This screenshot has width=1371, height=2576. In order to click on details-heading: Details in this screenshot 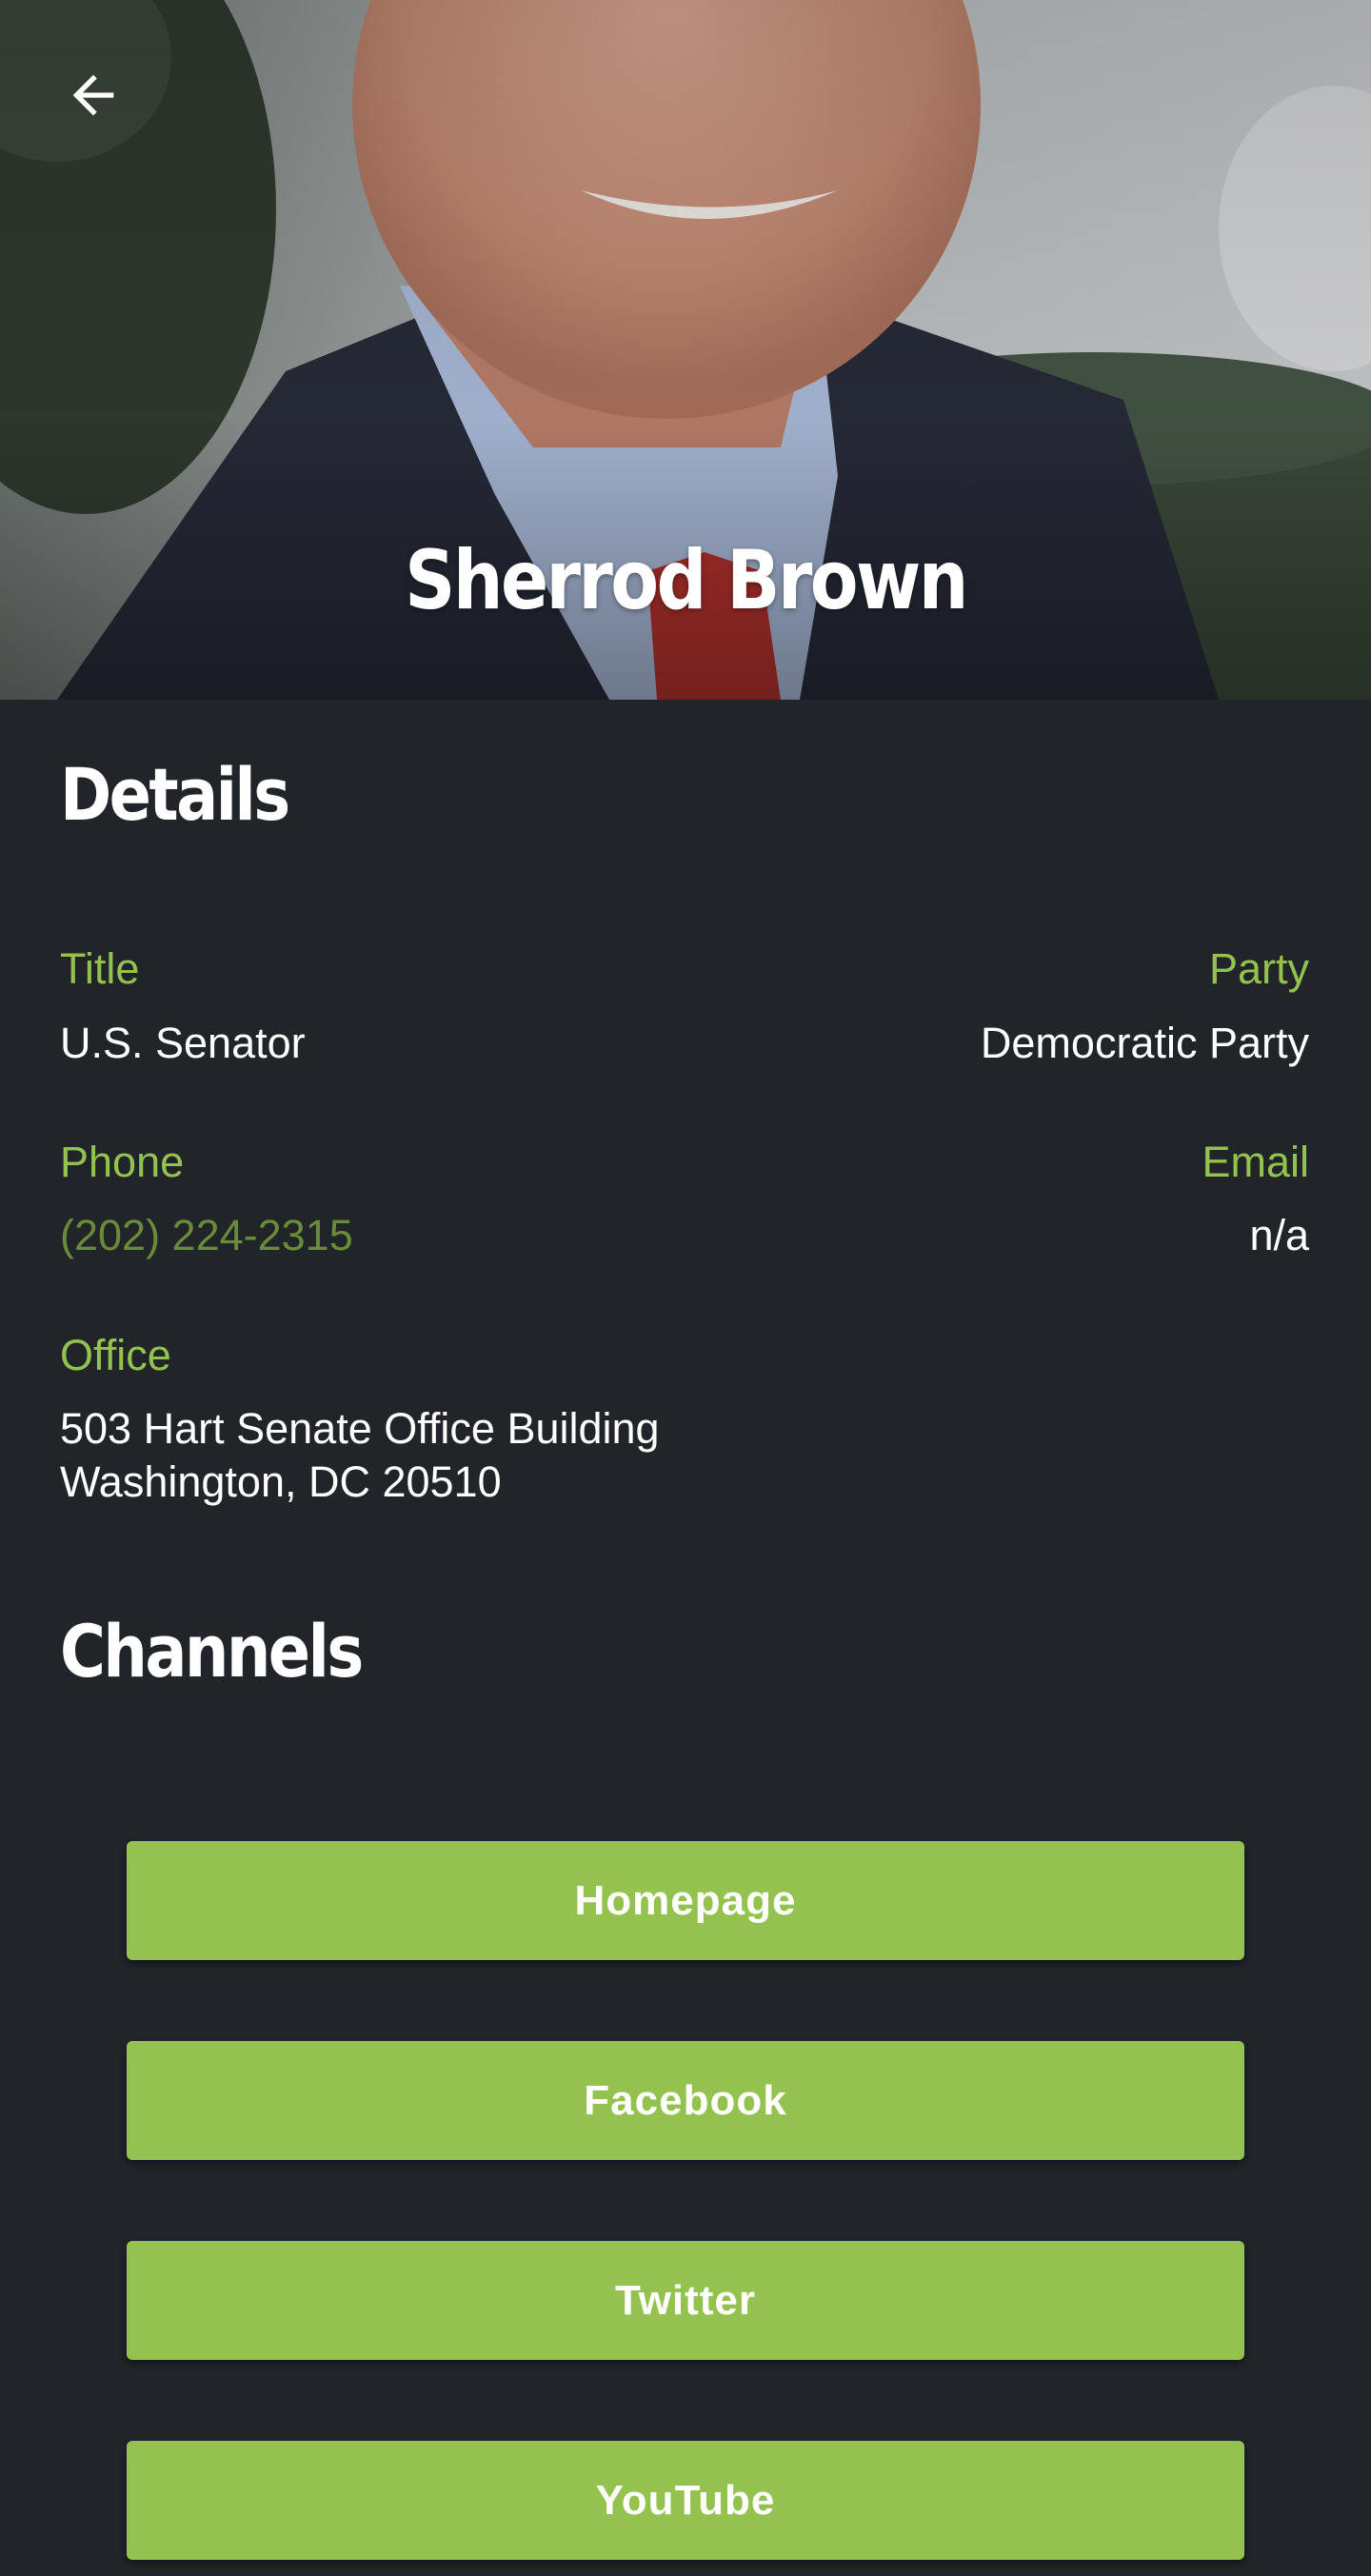, I will do `click(175, 794)`.